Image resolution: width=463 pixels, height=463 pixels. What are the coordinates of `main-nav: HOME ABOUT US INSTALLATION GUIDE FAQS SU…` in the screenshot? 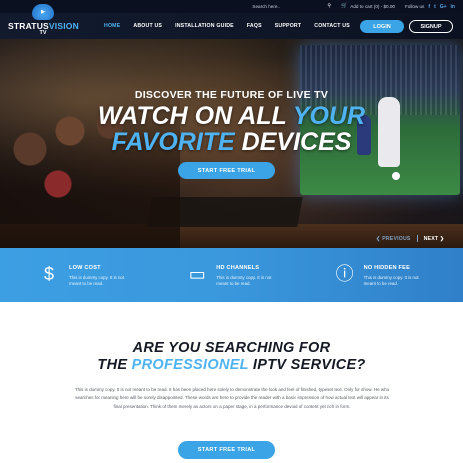 It's located at (227, 26).